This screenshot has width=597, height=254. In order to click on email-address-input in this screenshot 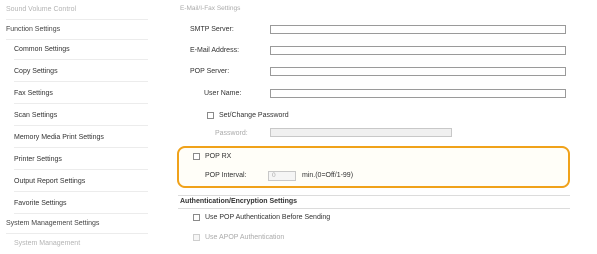, I will do `click(418, 50)`.